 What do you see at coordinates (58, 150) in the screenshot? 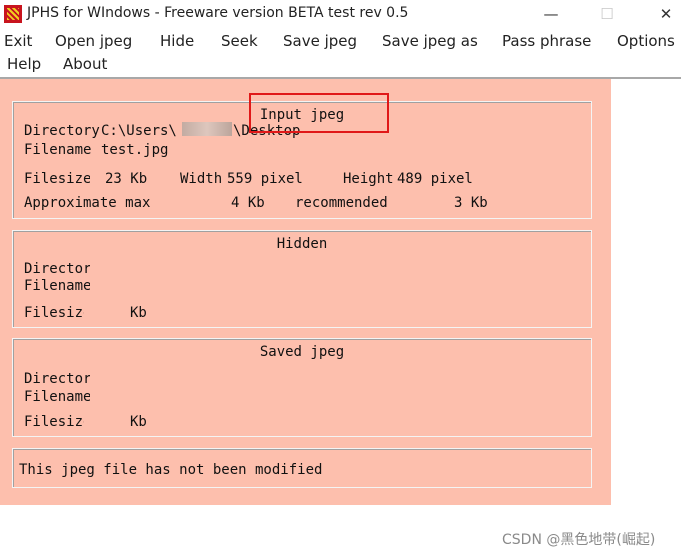
I see `input-filename-label: Filename` at bounding box center [58, 150].